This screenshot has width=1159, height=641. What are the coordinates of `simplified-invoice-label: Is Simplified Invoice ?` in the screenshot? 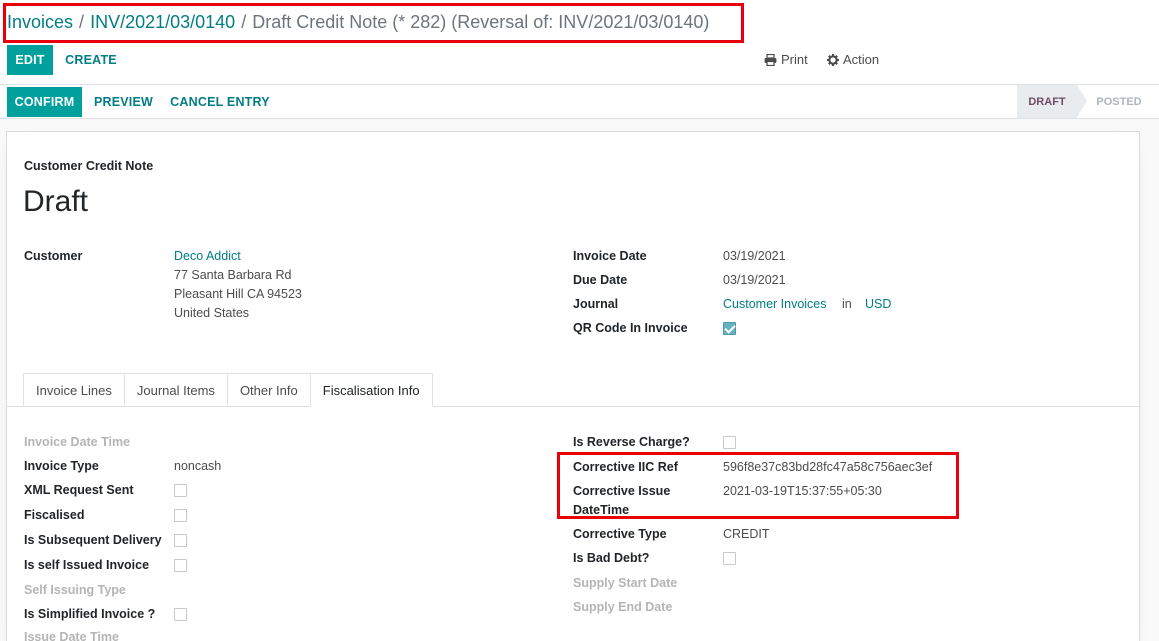 It's located at (90, 614).